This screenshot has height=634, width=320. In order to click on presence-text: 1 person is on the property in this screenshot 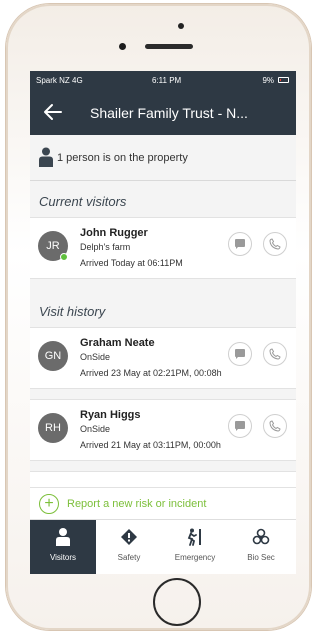, I will do `click(122, 158)`.